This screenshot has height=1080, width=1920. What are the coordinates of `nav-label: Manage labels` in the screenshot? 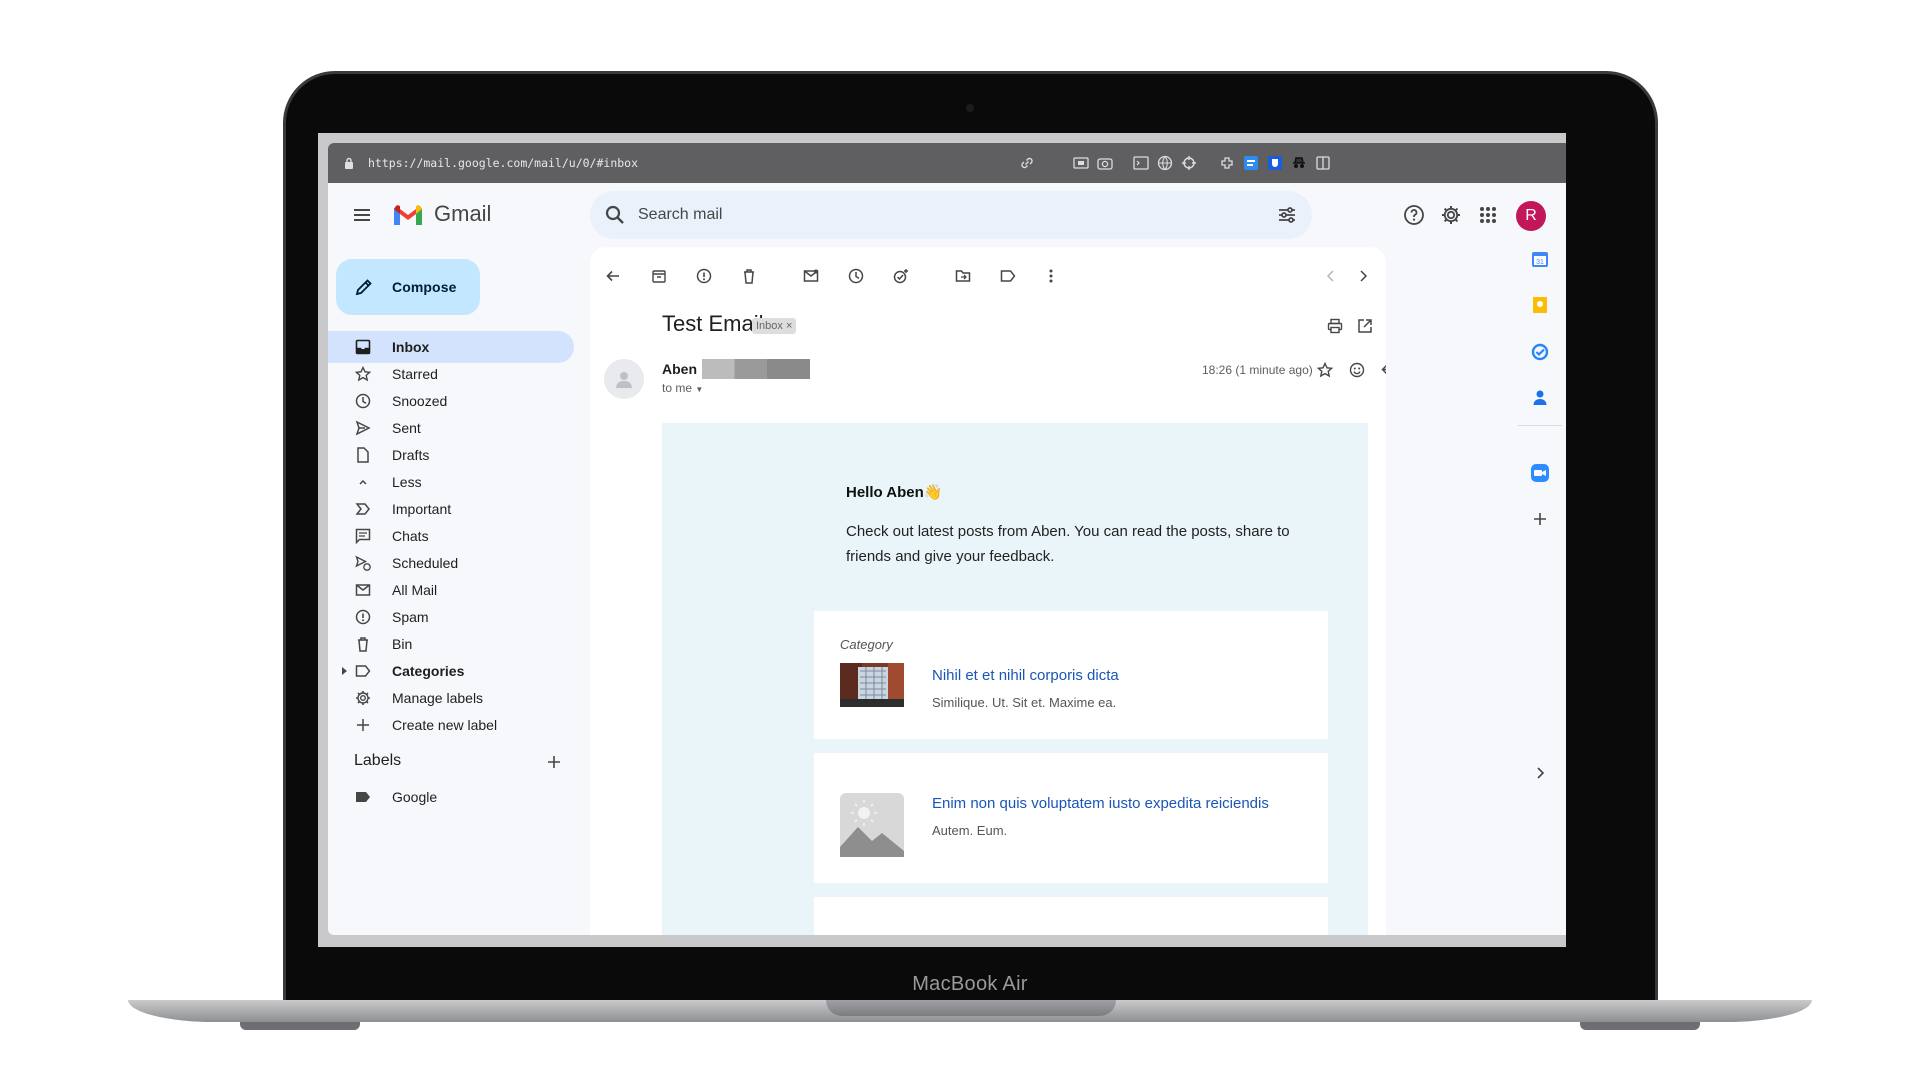 It's located at (438, 698).